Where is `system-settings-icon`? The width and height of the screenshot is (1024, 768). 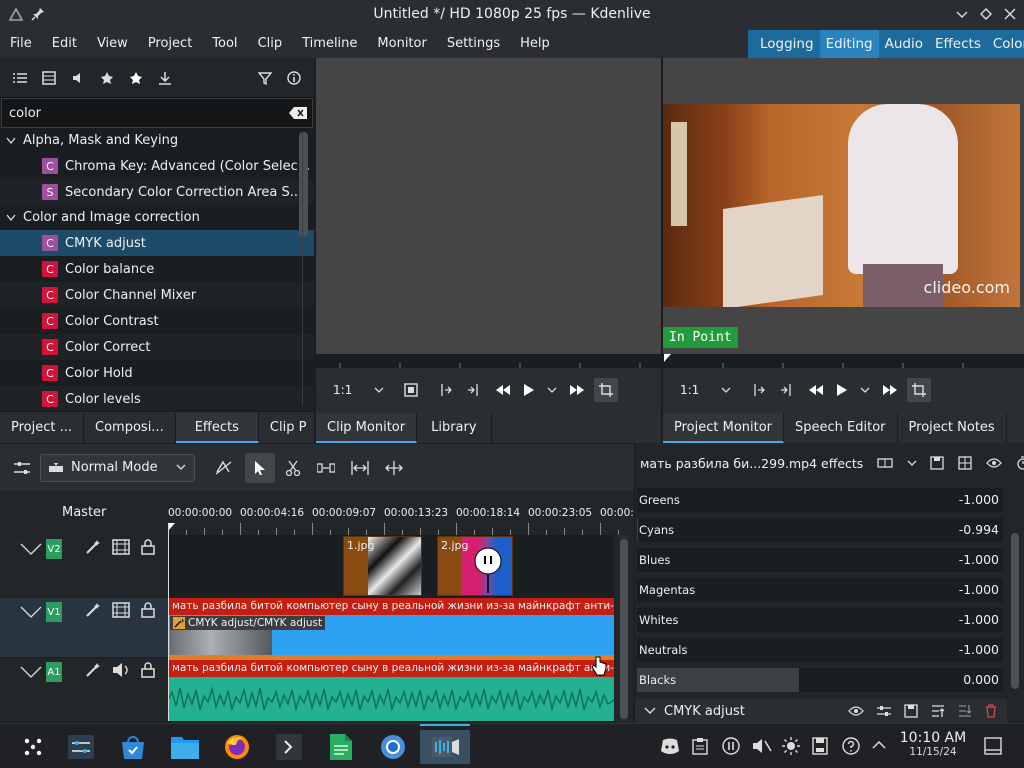 system-settings-icon is located at coordinates (81, 747).